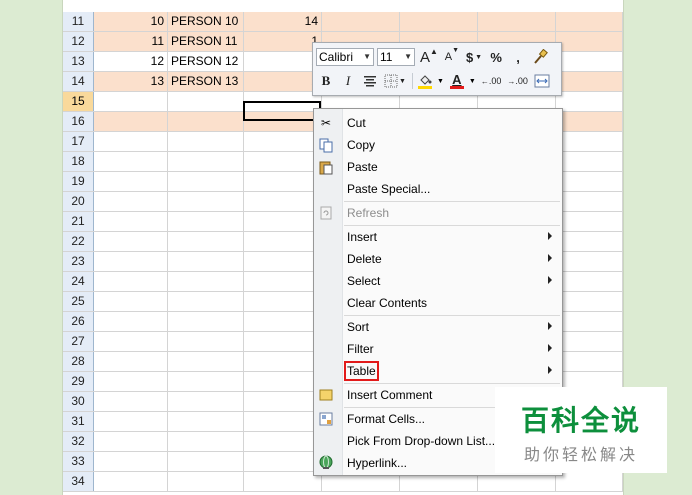 The image size is (692, 495). Describe the element at coordinates (429, 57) in the screenshot. I see `grow-font-button: A ▲` at that location.